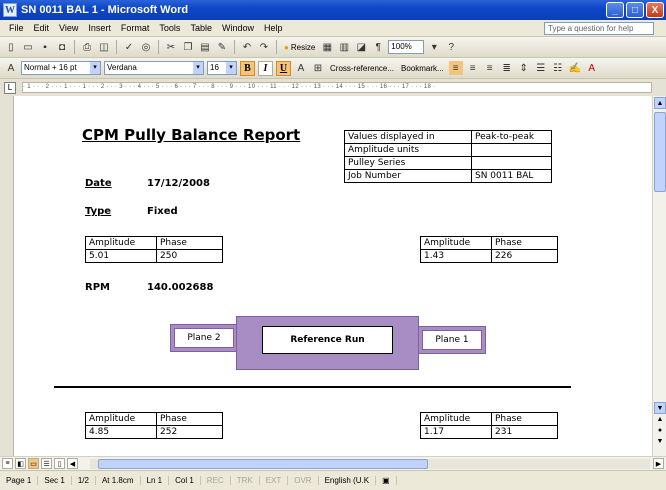  Describe the element at coordinates (378, 47) in the screenshot. I see `show-hide-icon: ¶` at that location.